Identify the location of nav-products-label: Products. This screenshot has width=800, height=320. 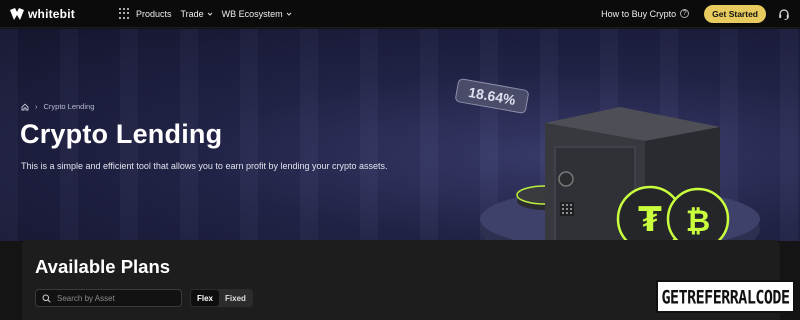
(153, 13).